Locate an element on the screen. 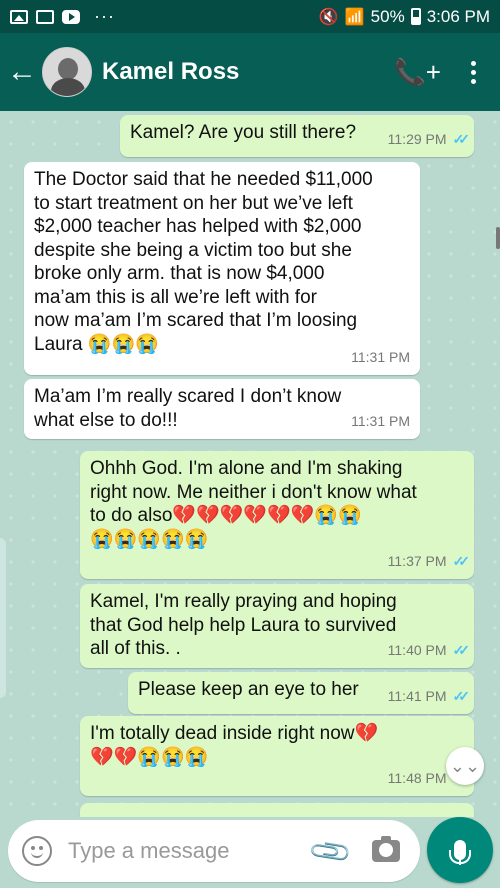 The width and height of the screenshot is (500, 888). scrollbar is located at coordinates (498, 238).